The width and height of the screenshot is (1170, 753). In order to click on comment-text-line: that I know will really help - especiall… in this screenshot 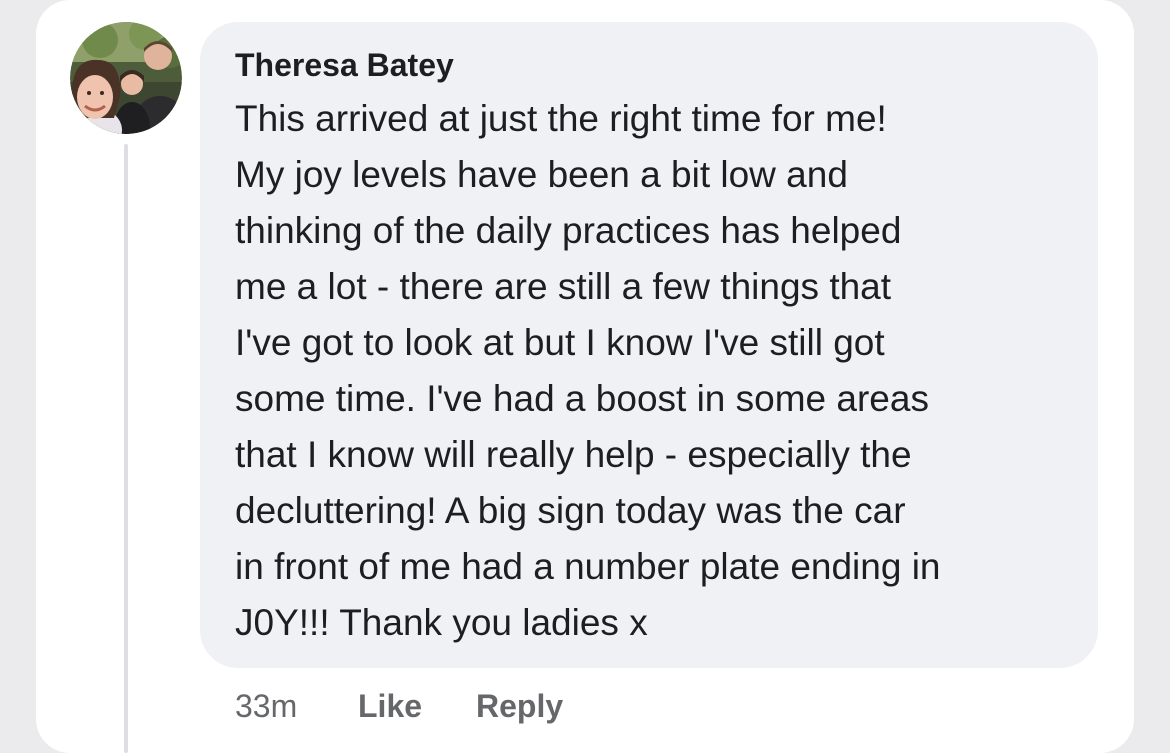, I will do `click(573, 454)`.